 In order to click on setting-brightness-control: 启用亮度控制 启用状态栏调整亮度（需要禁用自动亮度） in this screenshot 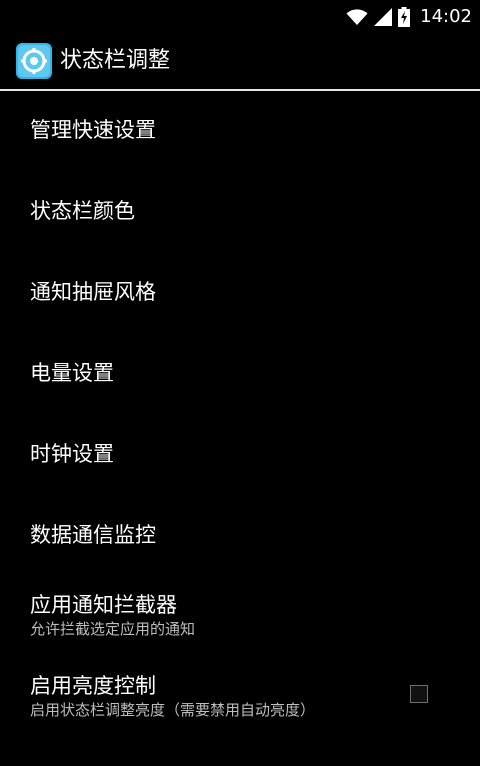, I will do `click(240, 698)`.